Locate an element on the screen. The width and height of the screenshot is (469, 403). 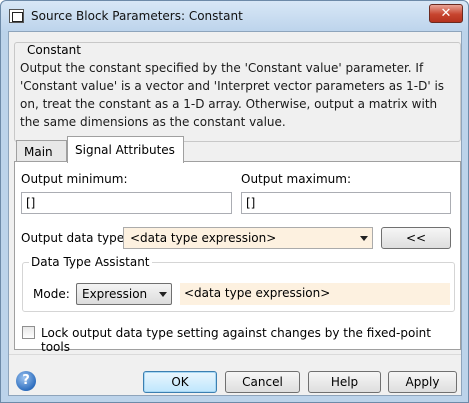
mode-label: Mode: is located at coordinates (51, 294).